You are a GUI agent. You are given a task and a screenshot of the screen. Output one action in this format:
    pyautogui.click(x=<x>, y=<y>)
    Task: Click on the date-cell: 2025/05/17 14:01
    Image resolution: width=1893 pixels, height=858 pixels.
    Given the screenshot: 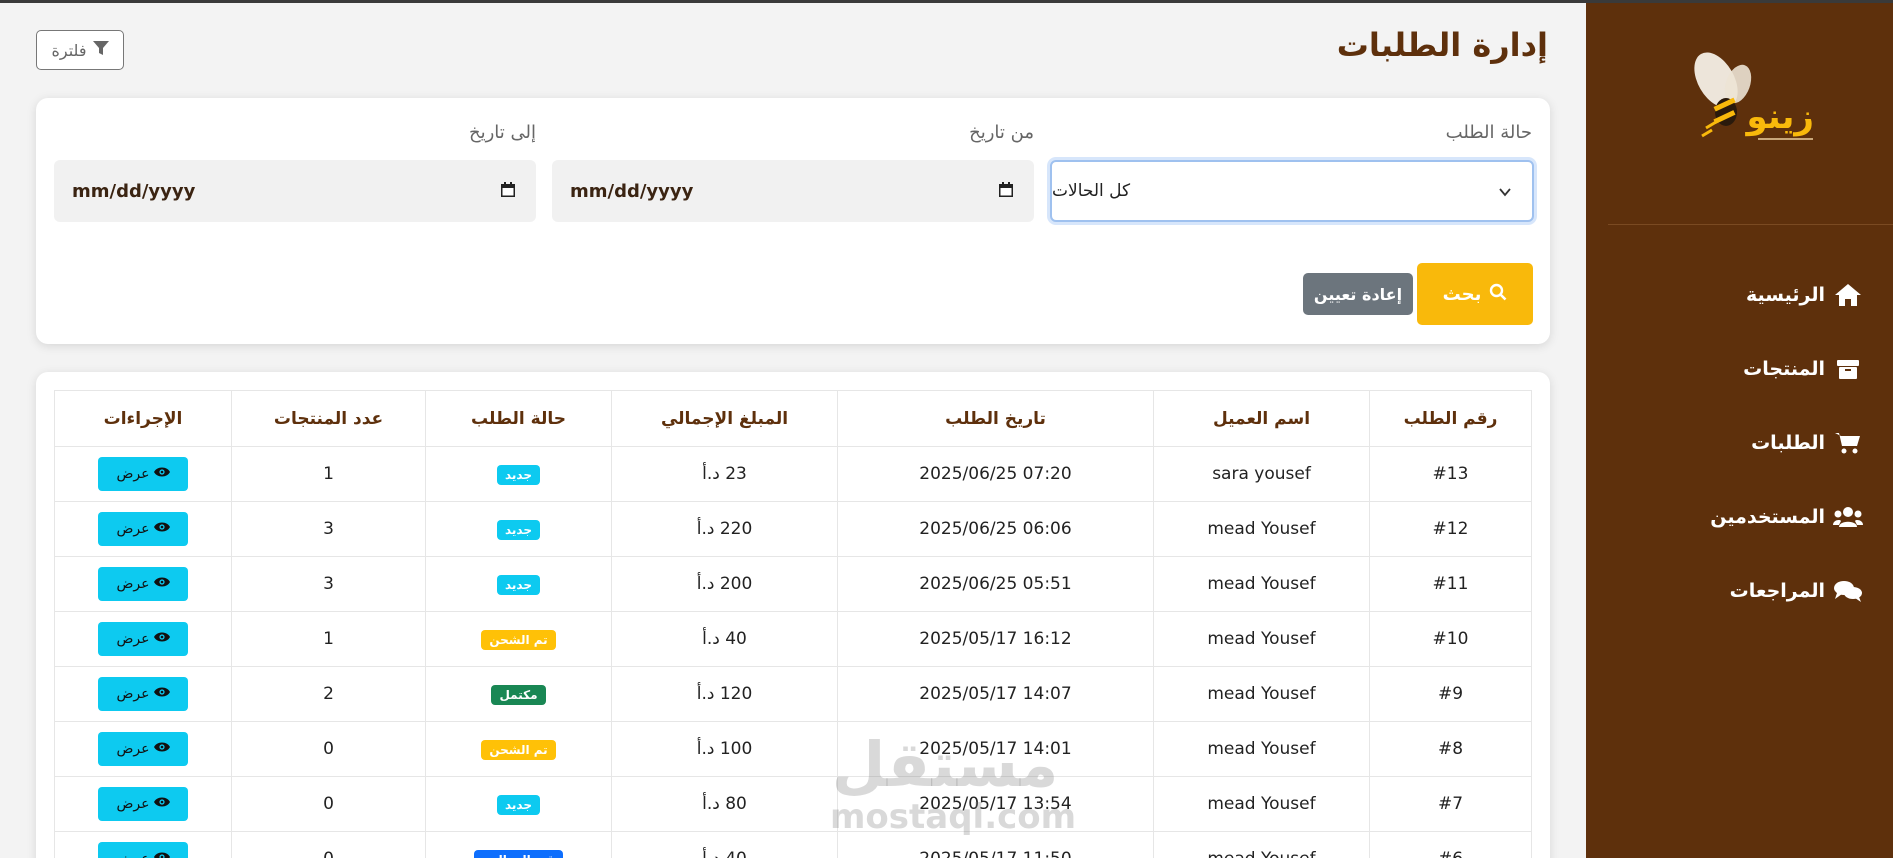 What is the action you would take?
    pyautogui.click(x=995, y=749)
    